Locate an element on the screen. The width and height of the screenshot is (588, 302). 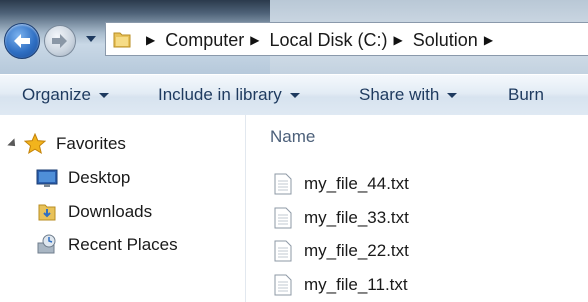
desktop-icon is located at coordinates (47, 178).